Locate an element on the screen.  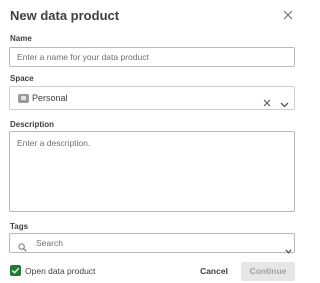
close-icon is located at coordinates (288, 15).